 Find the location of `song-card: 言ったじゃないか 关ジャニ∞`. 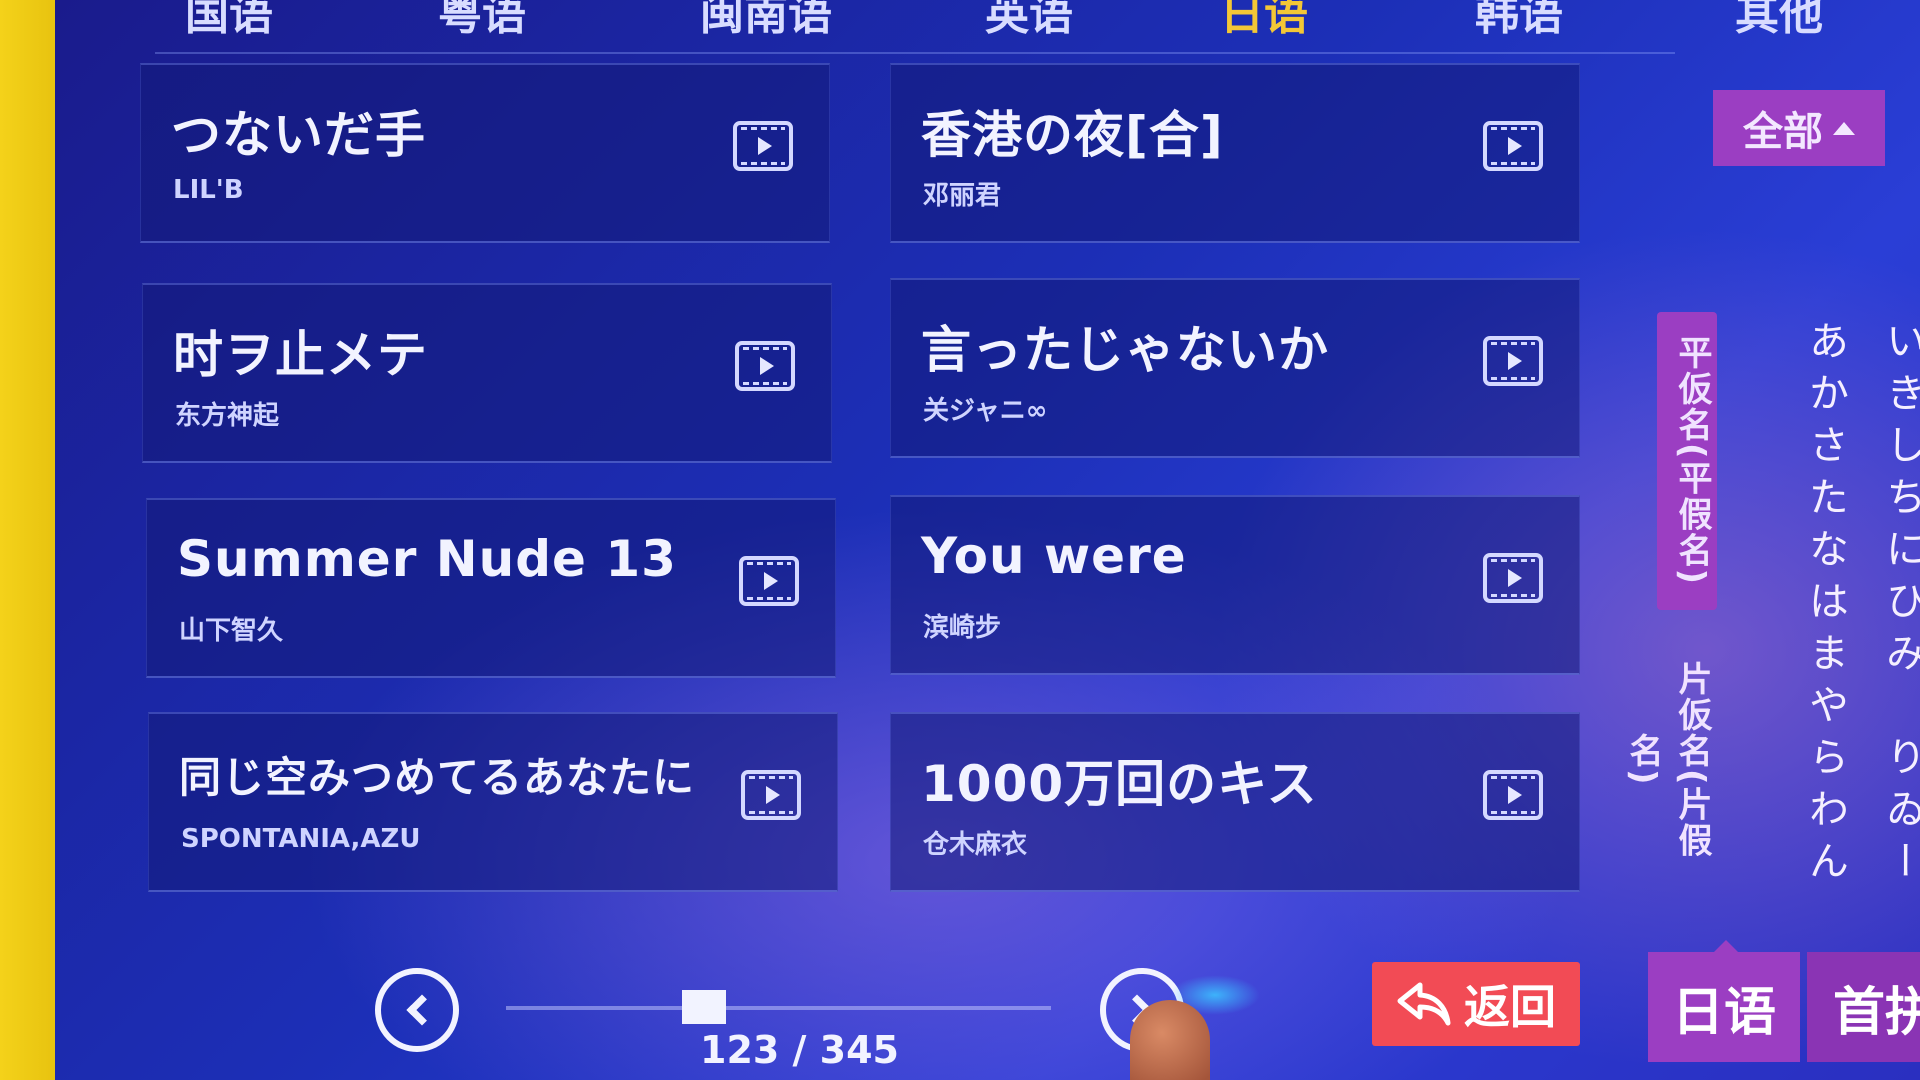

song-card: 言ったじゃないか 关ジャニ∞ is located at coordinates (1235, 368).